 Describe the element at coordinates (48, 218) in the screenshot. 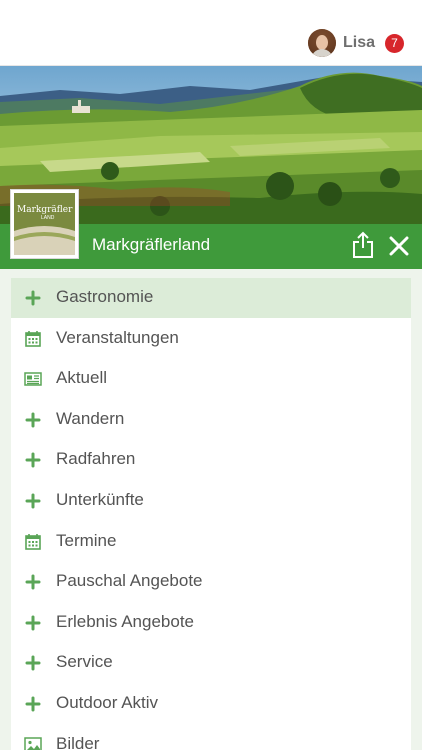

I see `logo-subtitle: LAND` at that location.